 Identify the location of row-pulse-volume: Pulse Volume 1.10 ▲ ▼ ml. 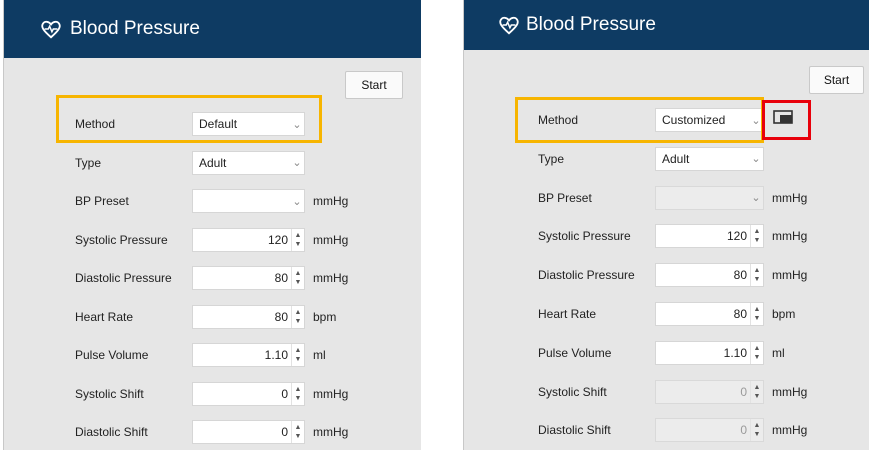
(666, 353).